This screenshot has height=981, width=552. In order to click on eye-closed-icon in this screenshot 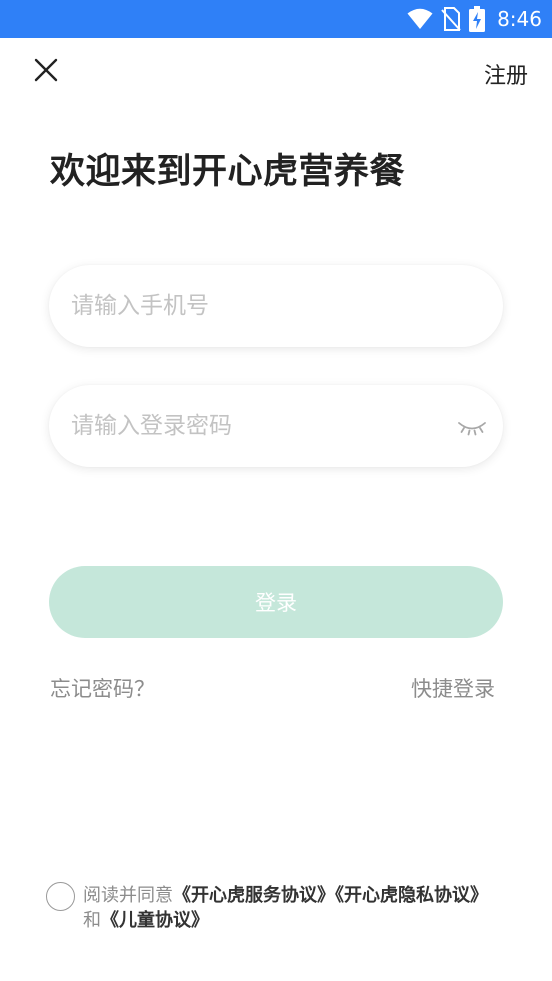, I will do `click(472, 432)`.